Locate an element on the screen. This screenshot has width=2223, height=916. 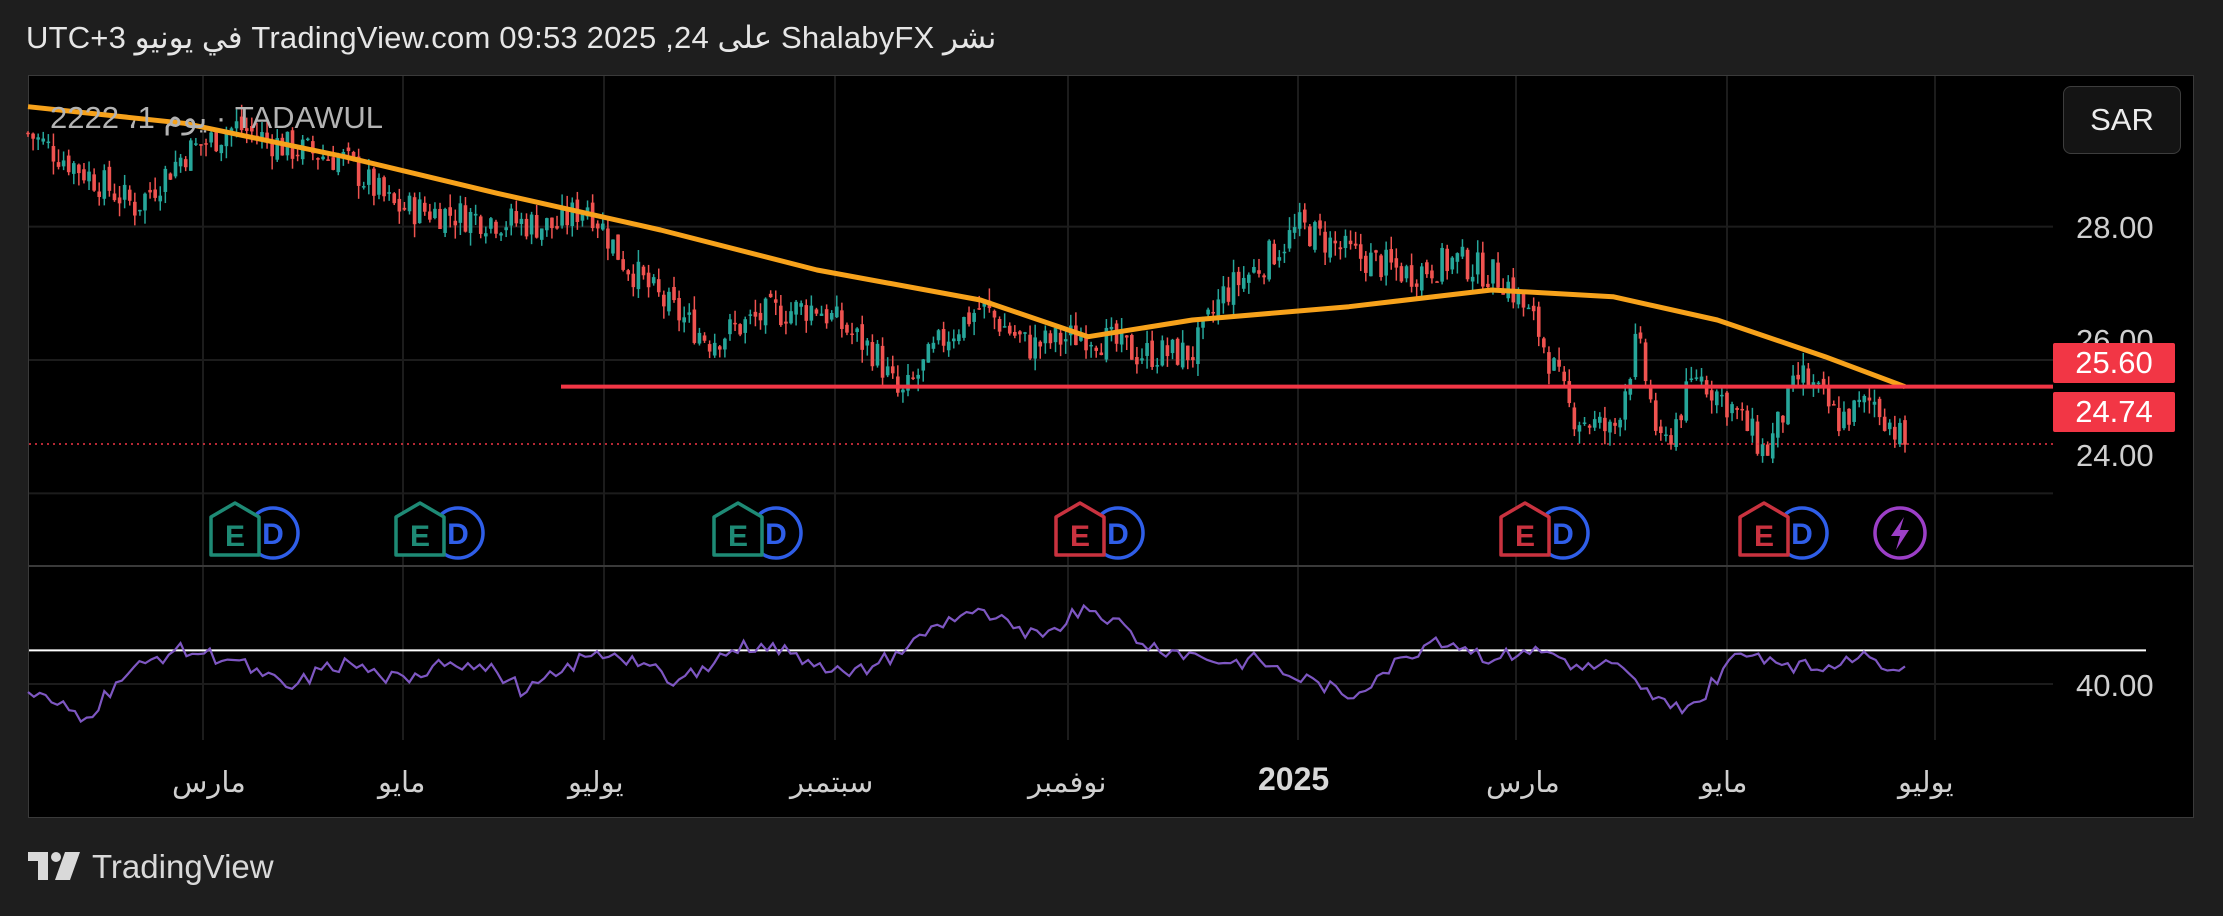
time-tick-jul-2025: يوليو is located at coordinates (1926, 783).